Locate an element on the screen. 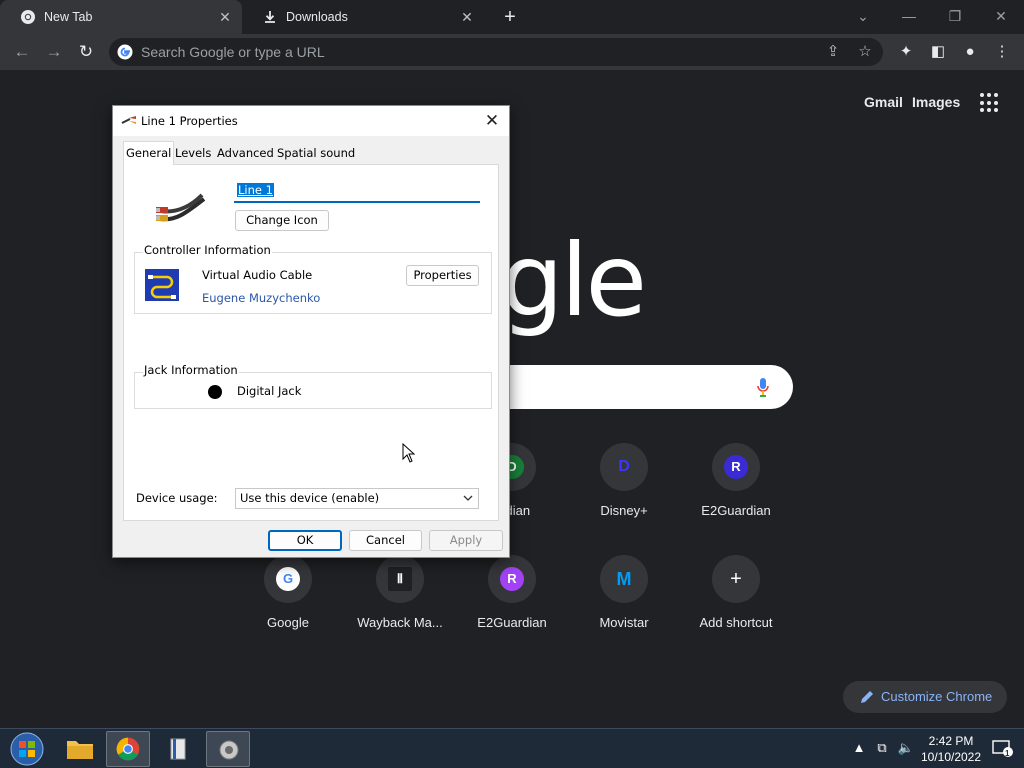 This screenshot has width=1024, height=768. images-link: Images is located at coordinates (936, 102).